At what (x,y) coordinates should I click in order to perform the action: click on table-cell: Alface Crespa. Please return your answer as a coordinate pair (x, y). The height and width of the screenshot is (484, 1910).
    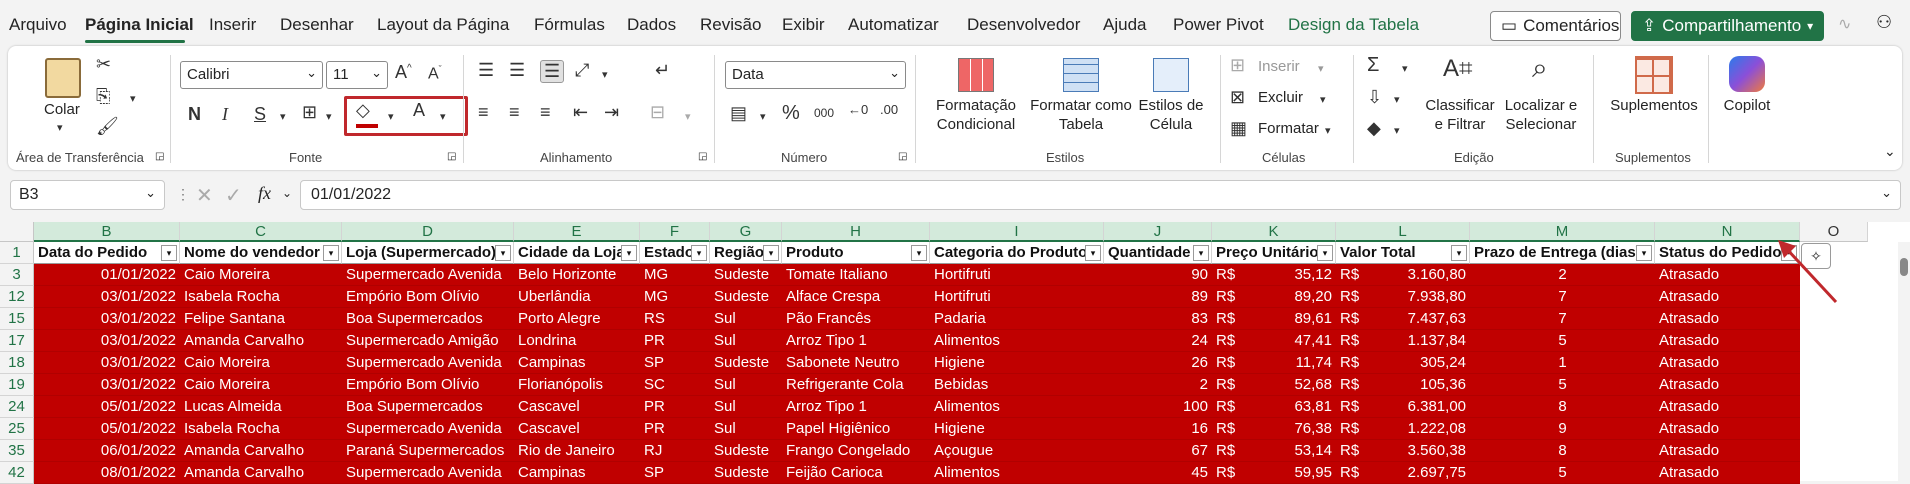
    Looking at the image, I should click on (856, 297).